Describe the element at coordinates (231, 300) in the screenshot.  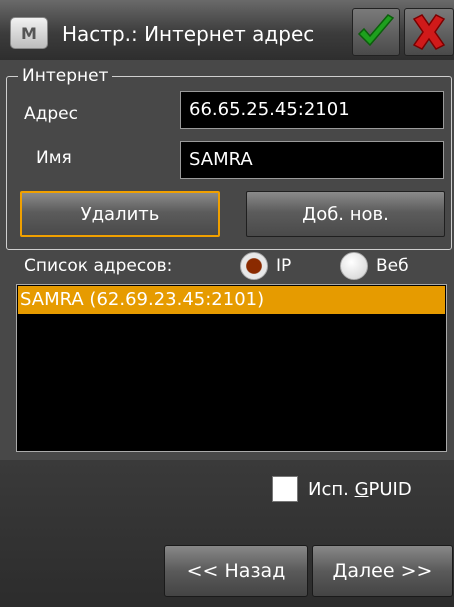
I see `list-item: SAMRA (62.69.23.45:2101)` at that location.